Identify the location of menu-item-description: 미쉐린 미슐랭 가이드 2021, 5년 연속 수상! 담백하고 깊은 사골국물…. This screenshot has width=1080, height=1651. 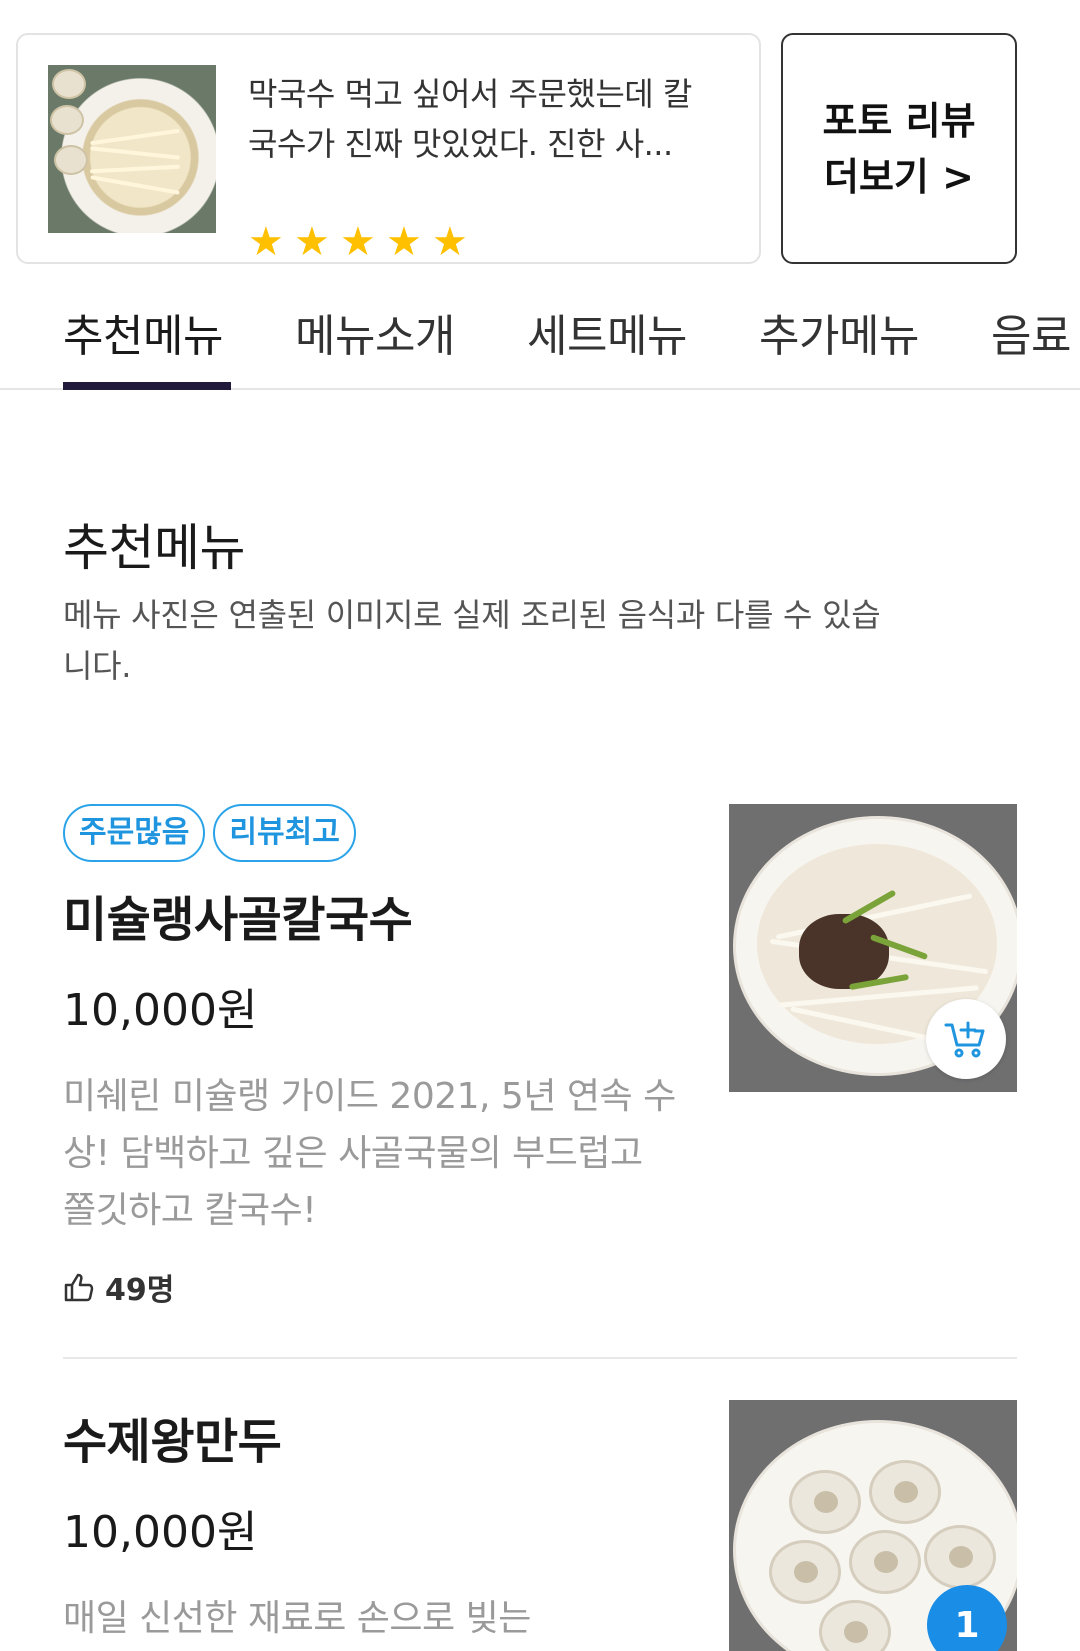
(369, 1153).